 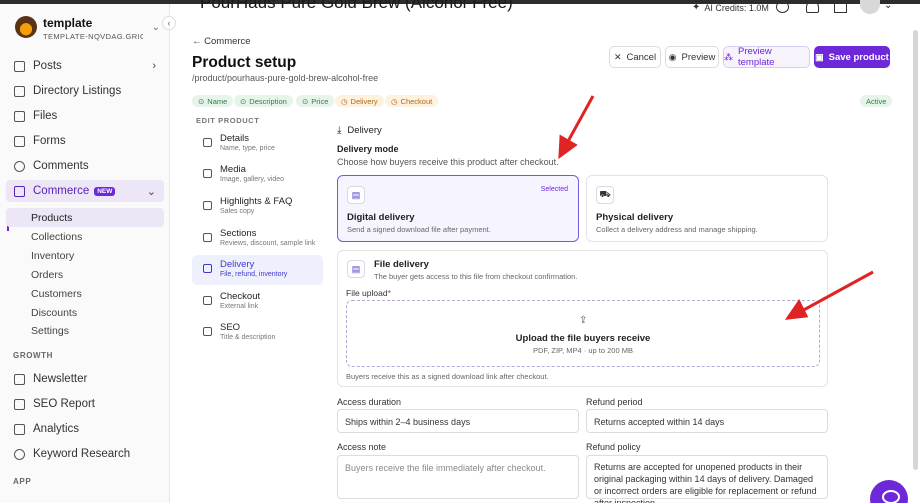 What do you see at coordinates (85, 330) in the screenshot?
I see `sidebar-sub-settings: Settings` at bounding box center [85, 330].